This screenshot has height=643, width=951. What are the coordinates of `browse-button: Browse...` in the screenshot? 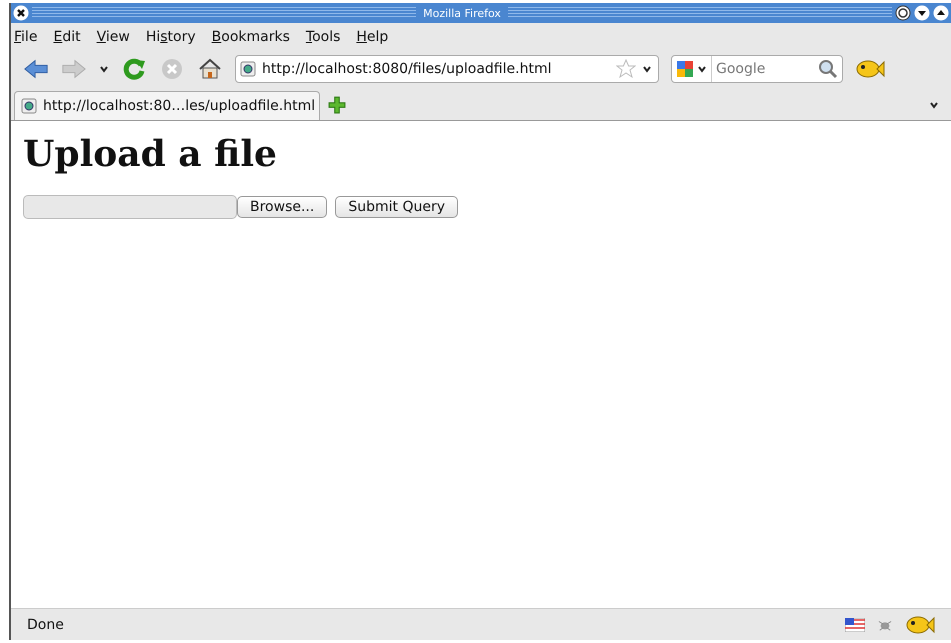 It's located at (282, 207).